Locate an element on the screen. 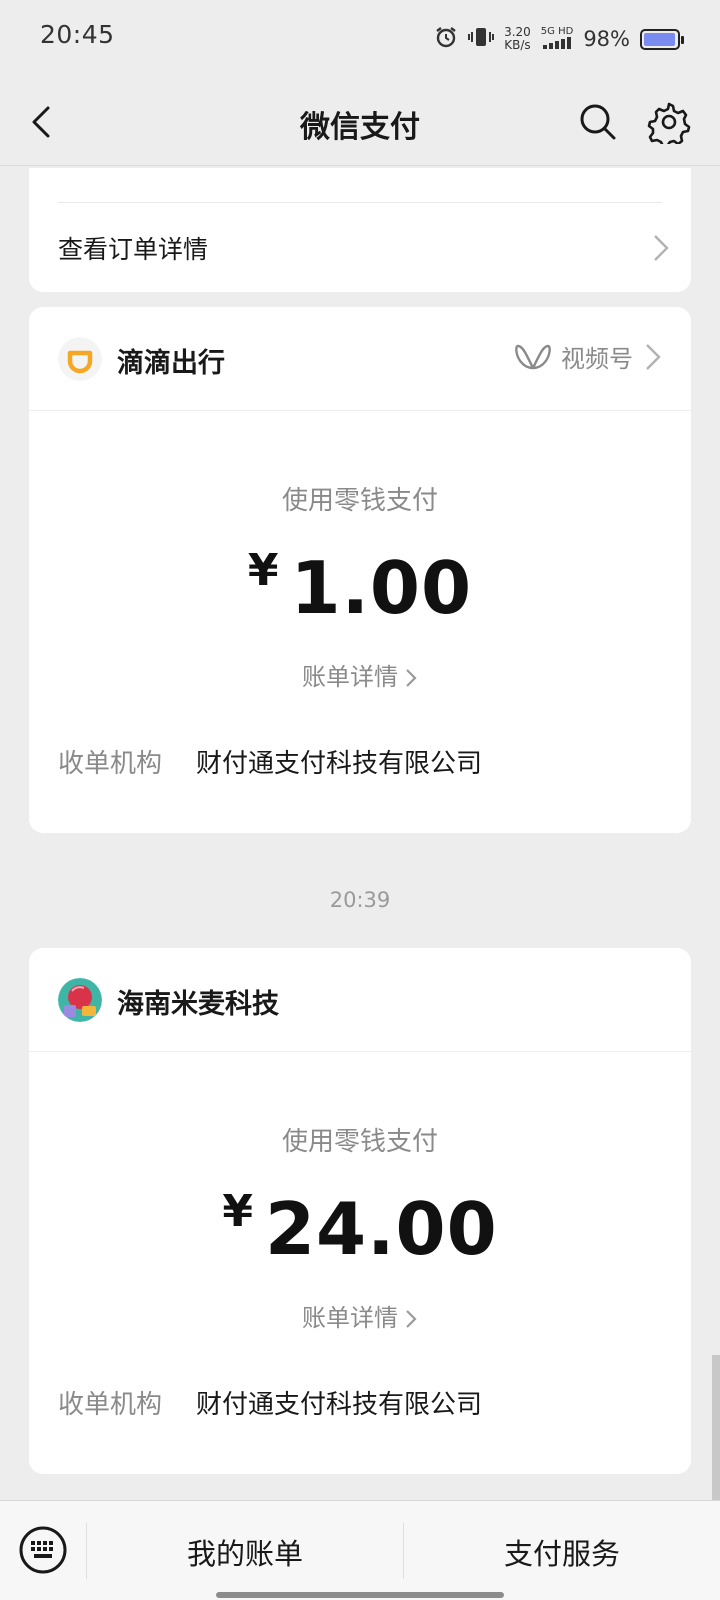  search-icon is located at coordinates (598, 122).